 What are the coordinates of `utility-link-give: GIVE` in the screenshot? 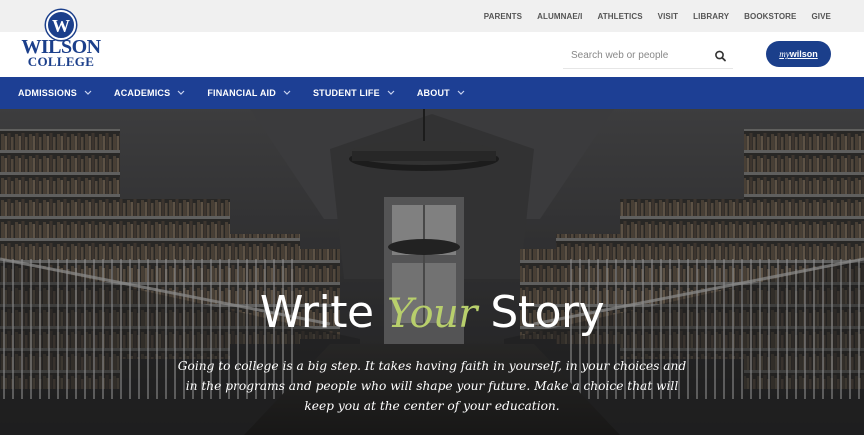 It's located at (821, 16).